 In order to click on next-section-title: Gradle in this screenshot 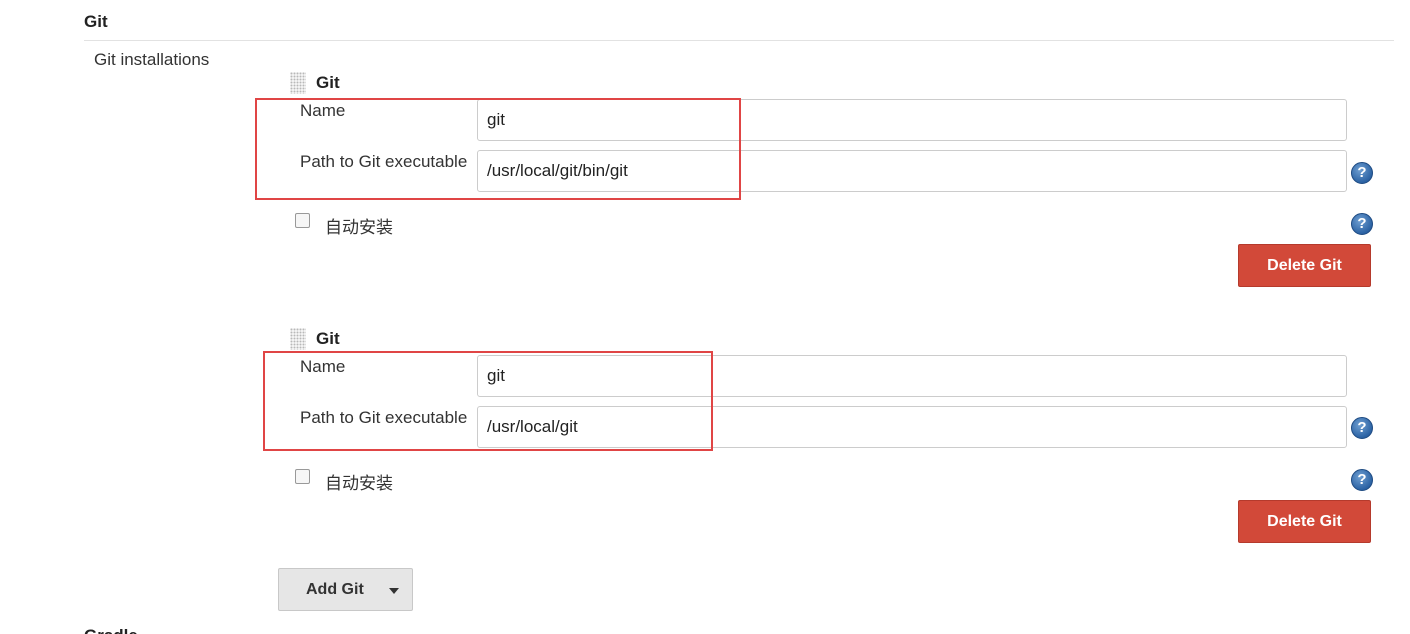, I will do `click(111, 630)`.